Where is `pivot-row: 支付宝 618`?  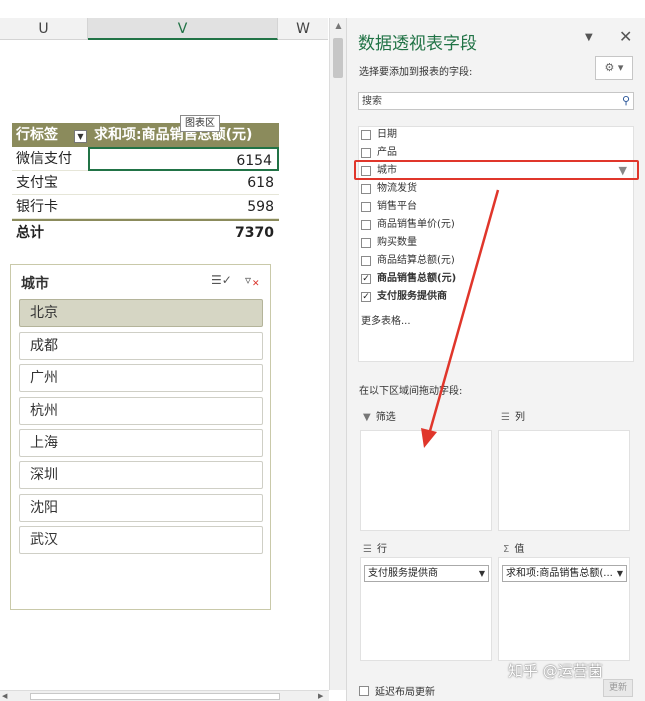 pivot-row: 支付宝 618 is located at coordinates (145, 183).